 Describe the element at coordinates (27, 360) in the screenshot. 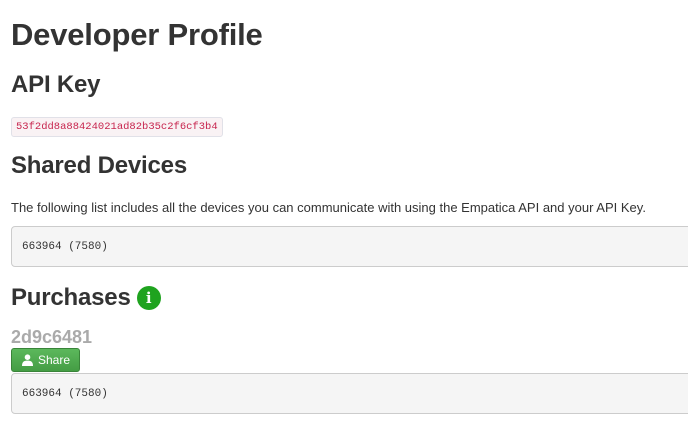

I see `user-icon` at that location.